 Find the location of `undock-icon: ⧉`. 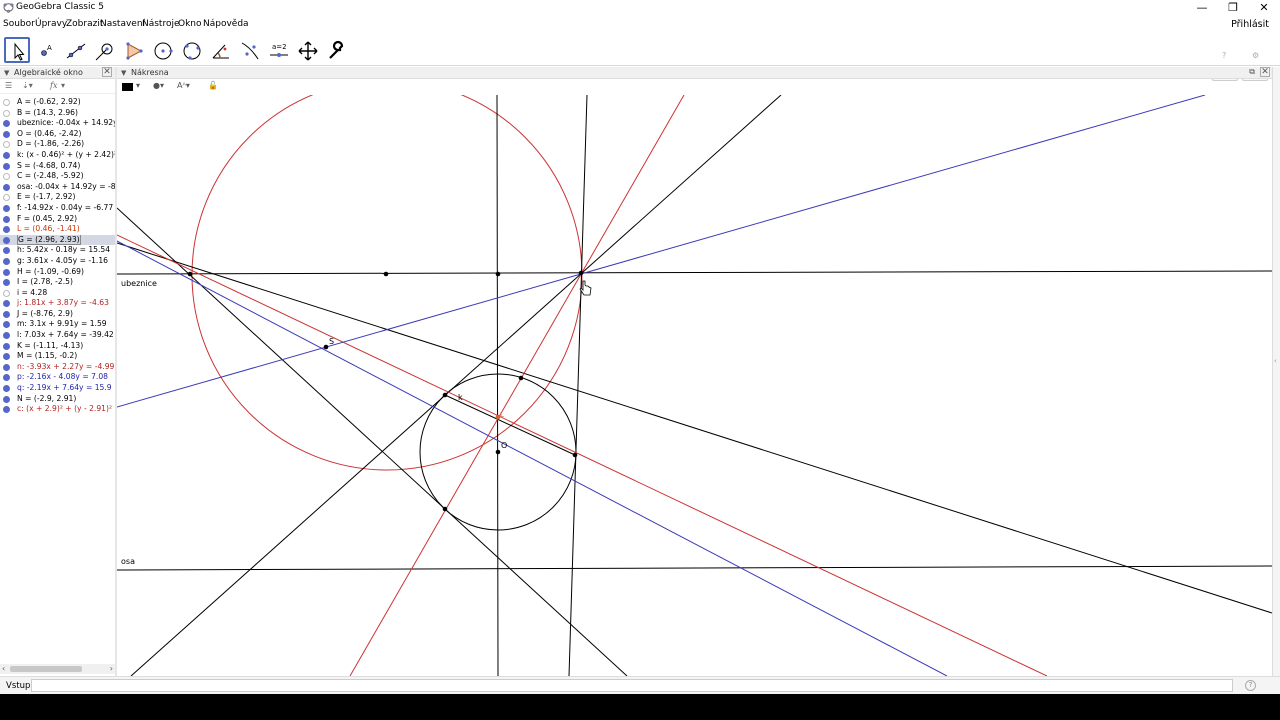

undock-icon: ⧉ is located at coordinates (1252, 72).